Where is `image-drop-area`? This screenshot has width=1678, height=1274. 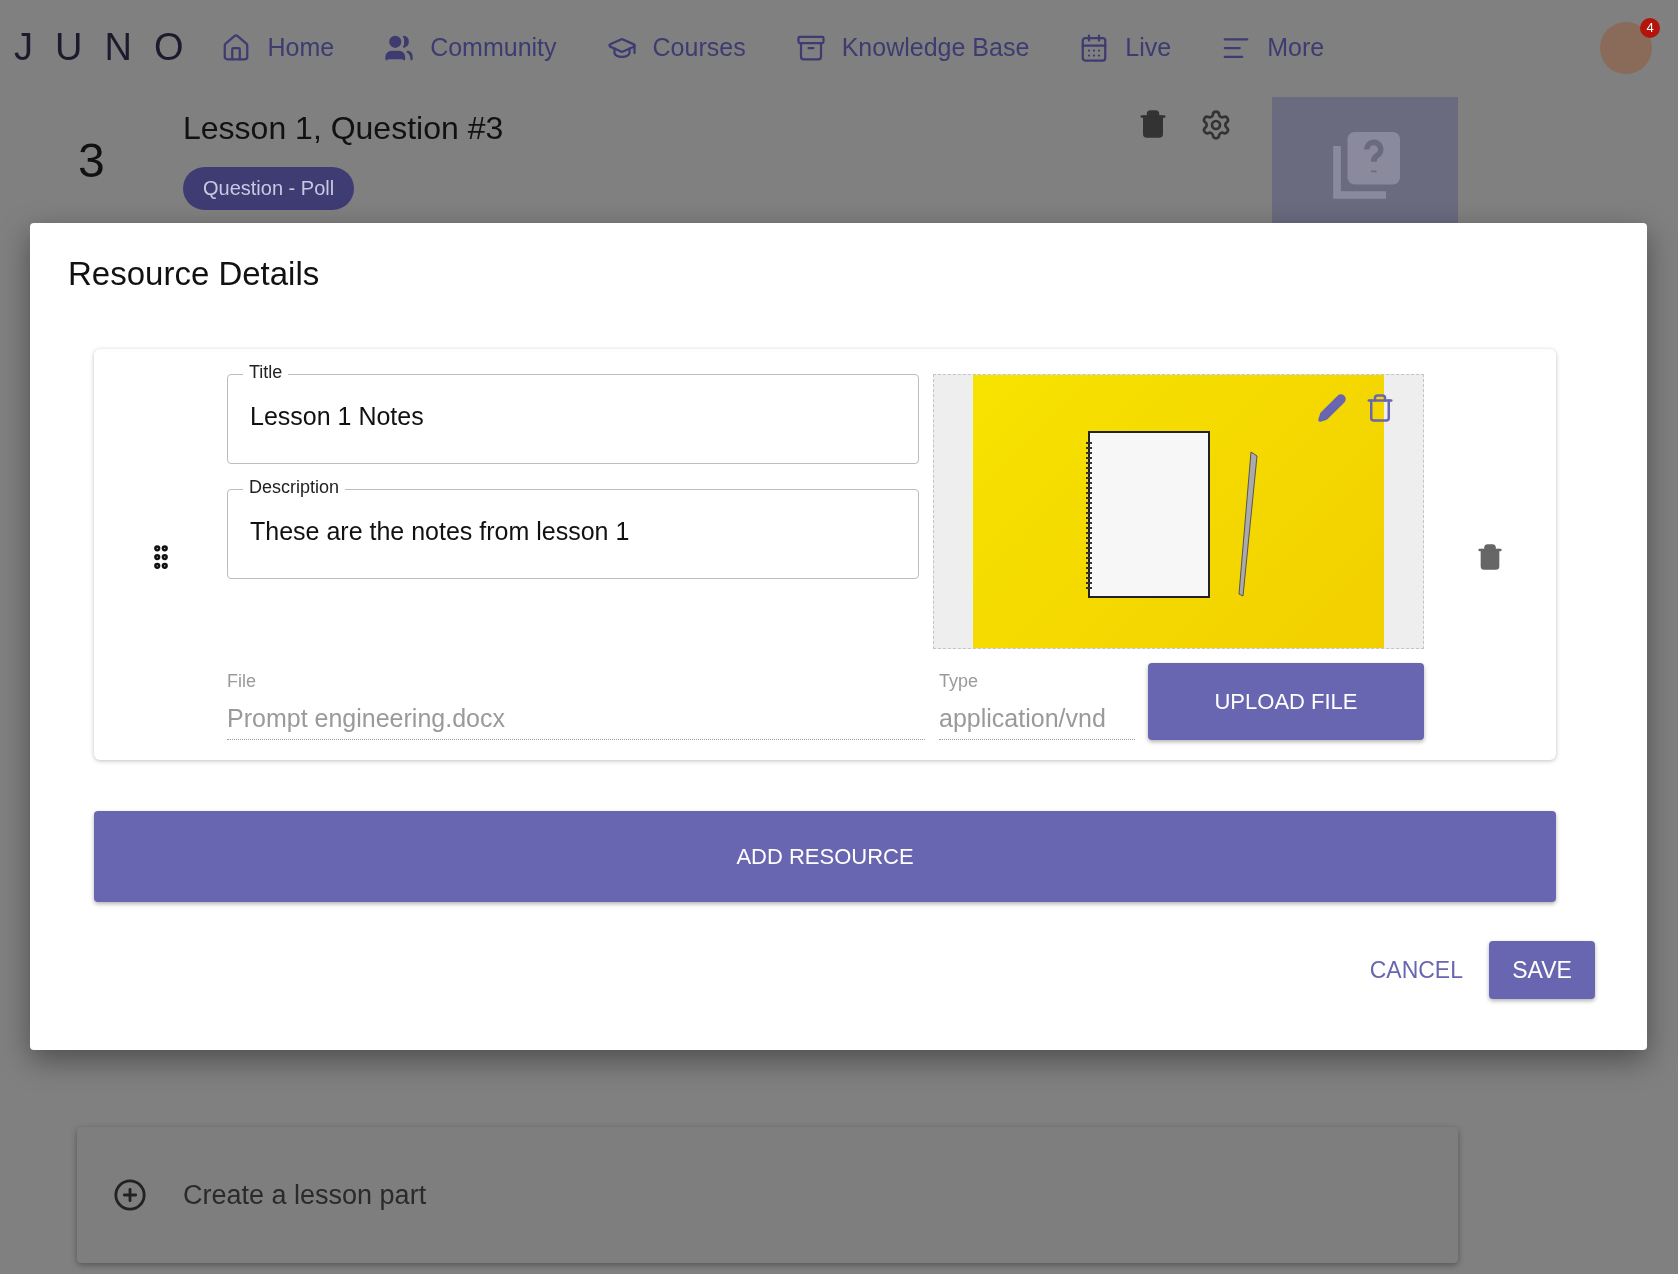
image-drop-area is located at coordinates (1178, 511).